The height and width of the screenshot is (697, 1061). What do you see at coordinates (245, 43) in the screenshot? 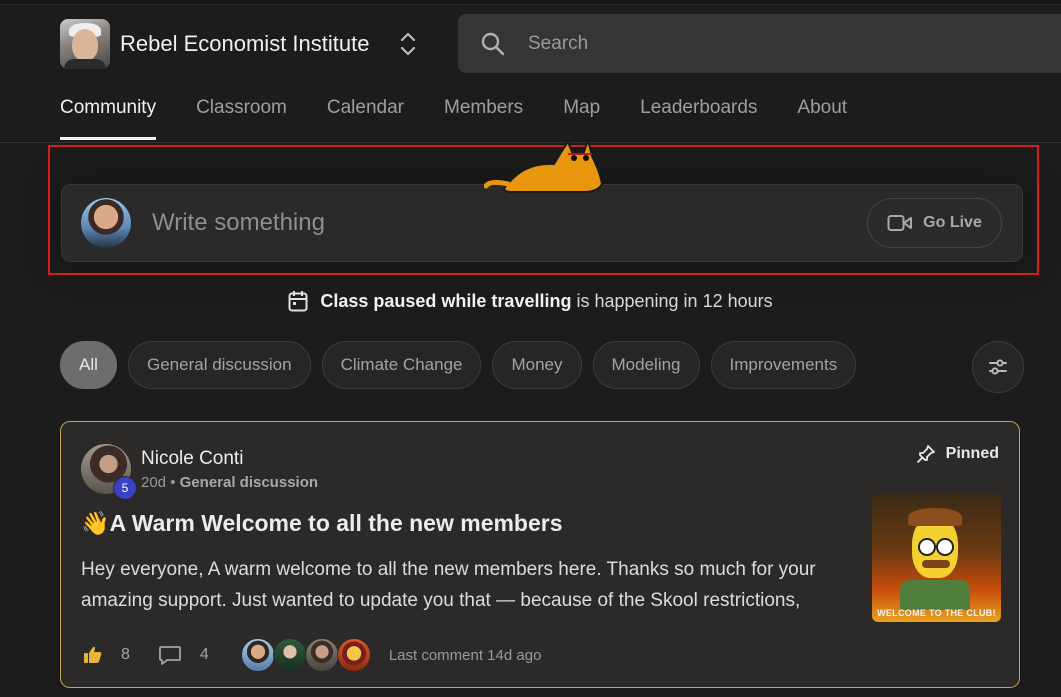
I see `group-name: Rebel Economist Institute` at bounding box center [245, 43].